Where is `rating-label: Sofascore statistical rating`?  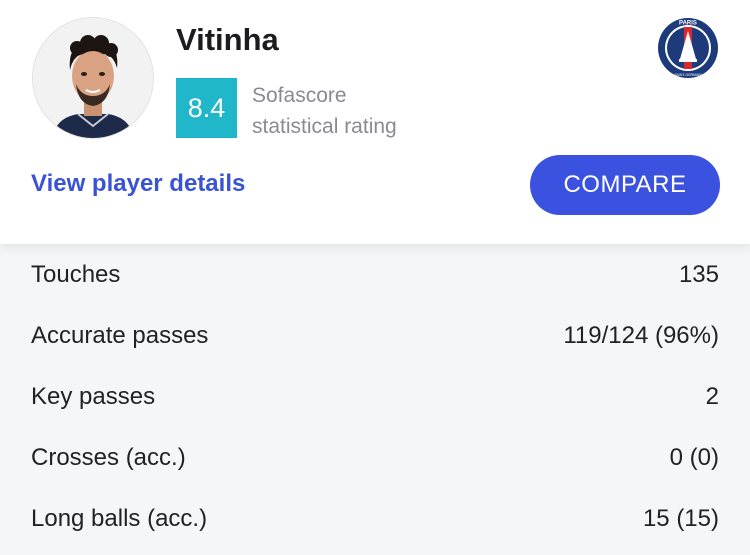 rating-label: Sofascore statistical rating is located at coordinates (324, 111).